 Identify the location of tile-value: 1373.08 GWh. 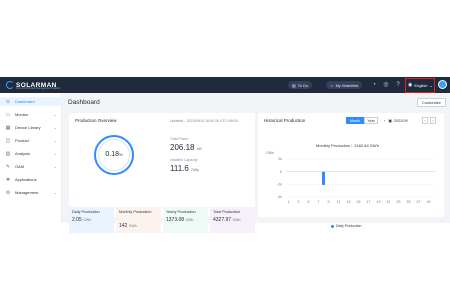
(179, 220).